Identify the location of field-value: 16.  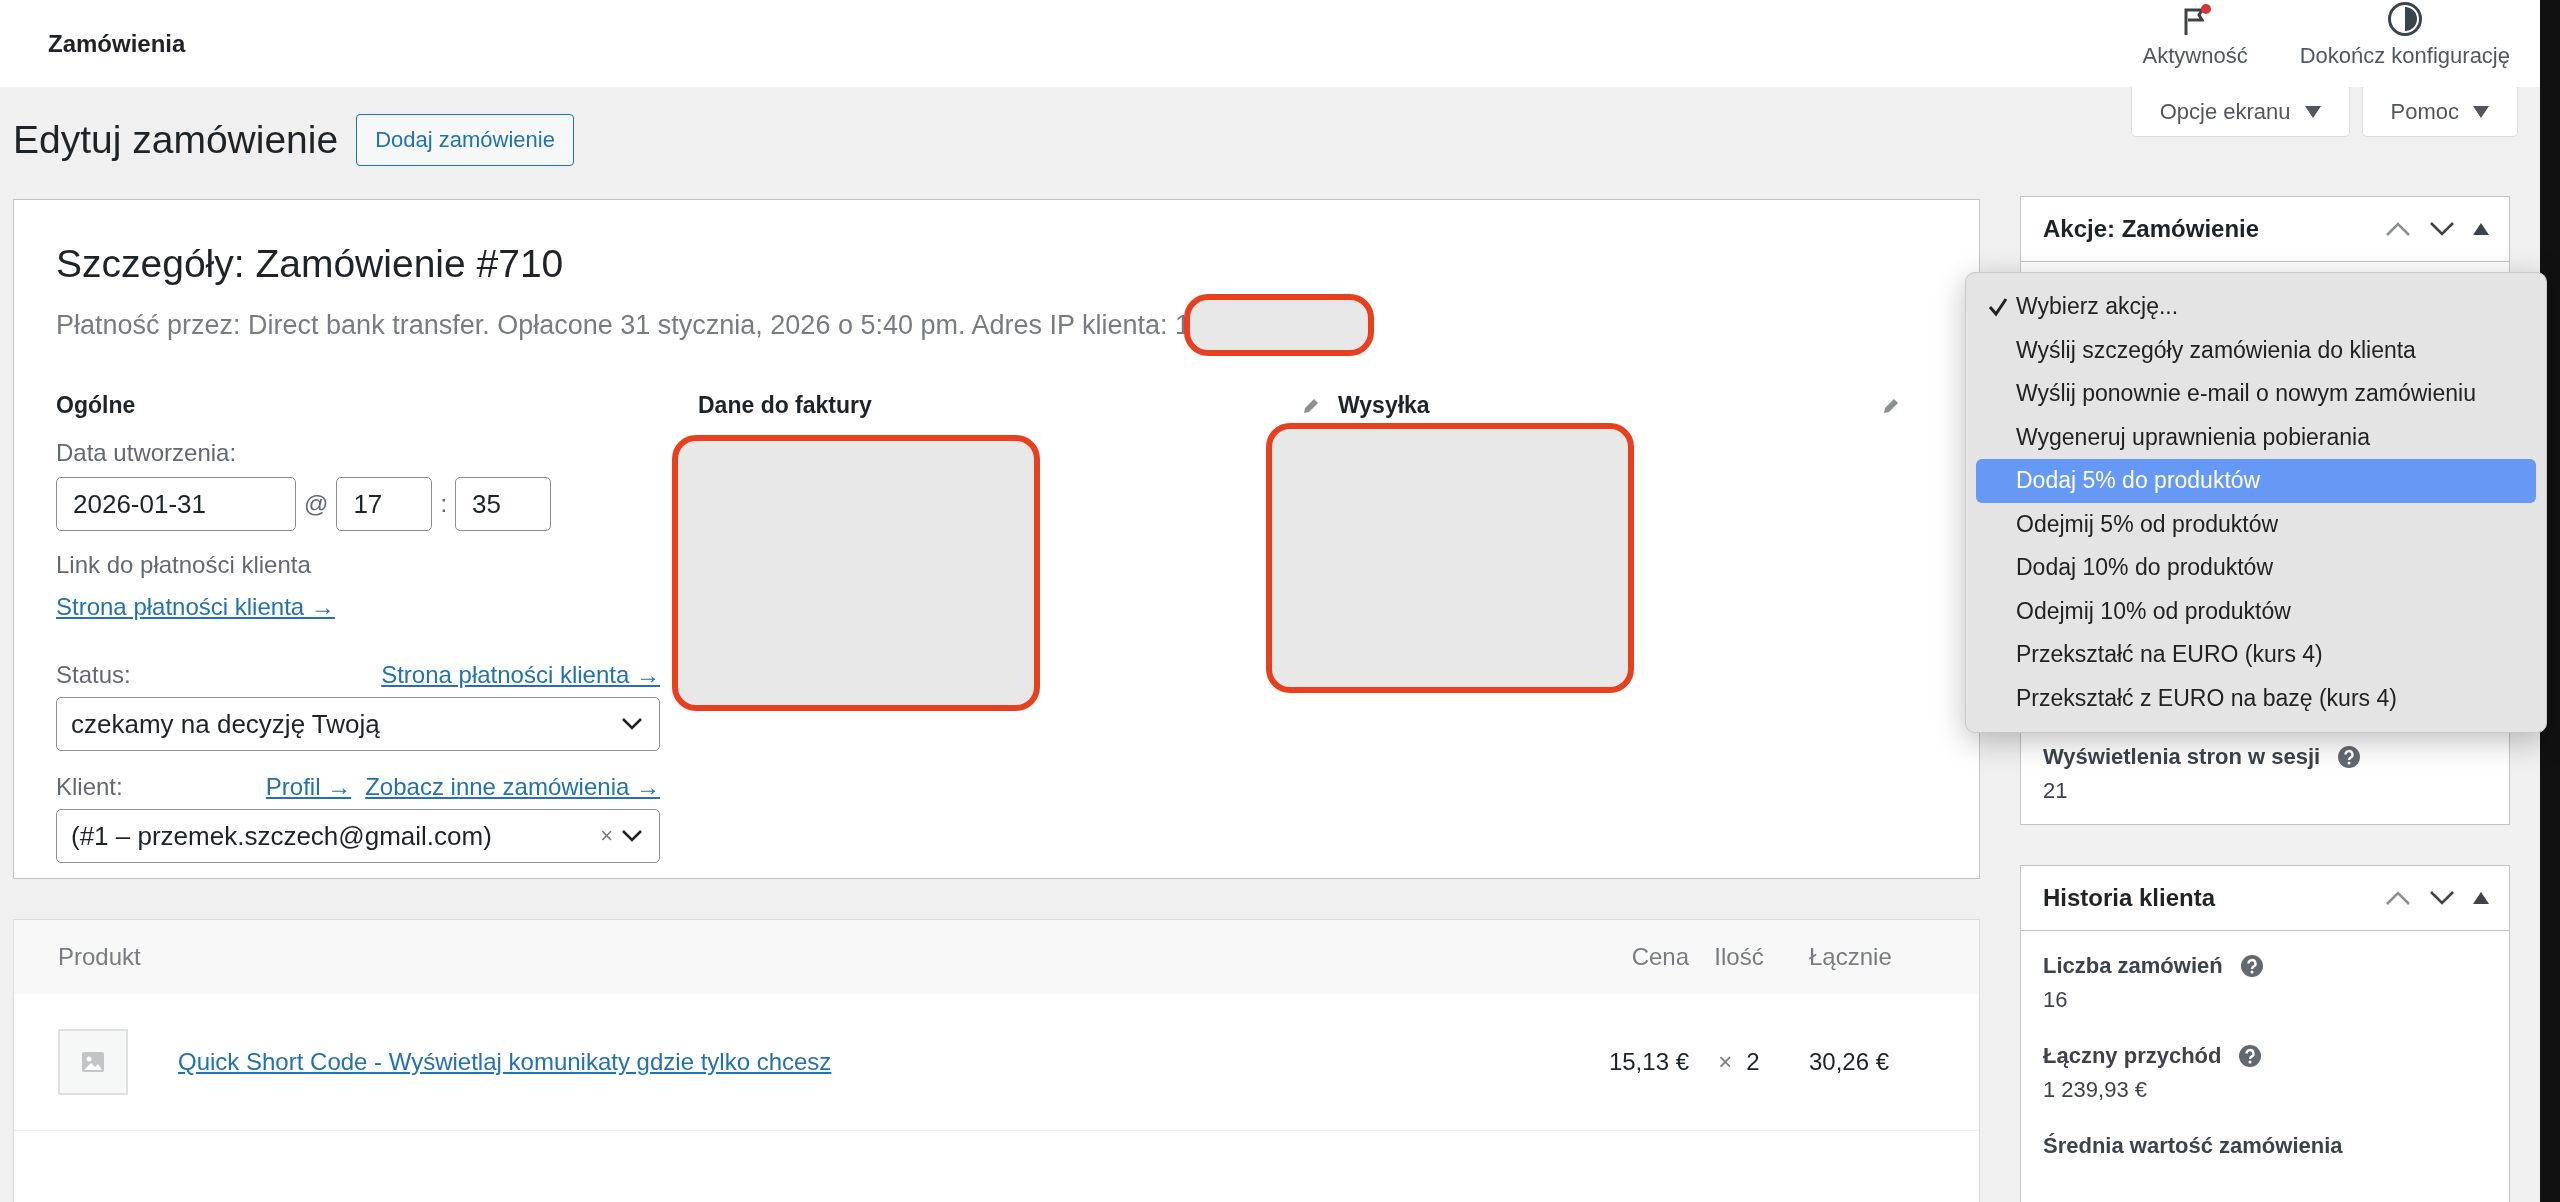
(2056, 1000).